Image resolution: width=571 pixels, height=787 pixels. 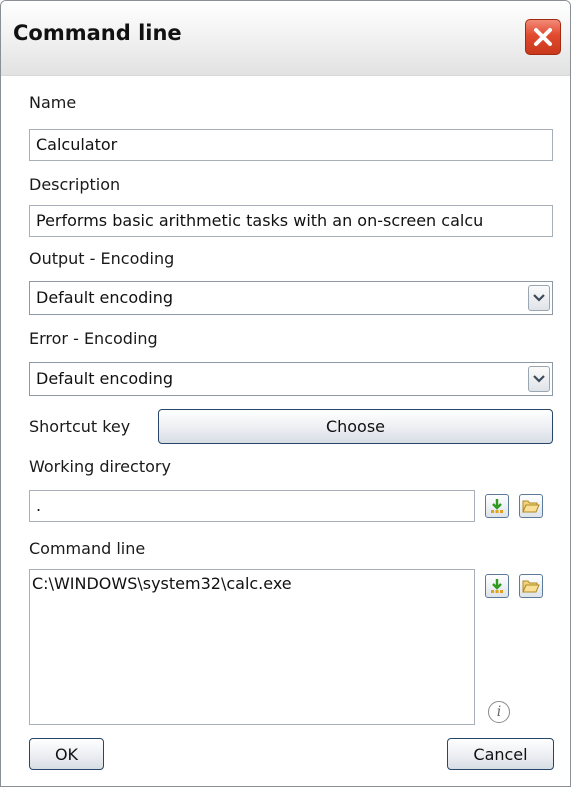 I want to click on working-directory-browse-button, so click(x=531, y=506).